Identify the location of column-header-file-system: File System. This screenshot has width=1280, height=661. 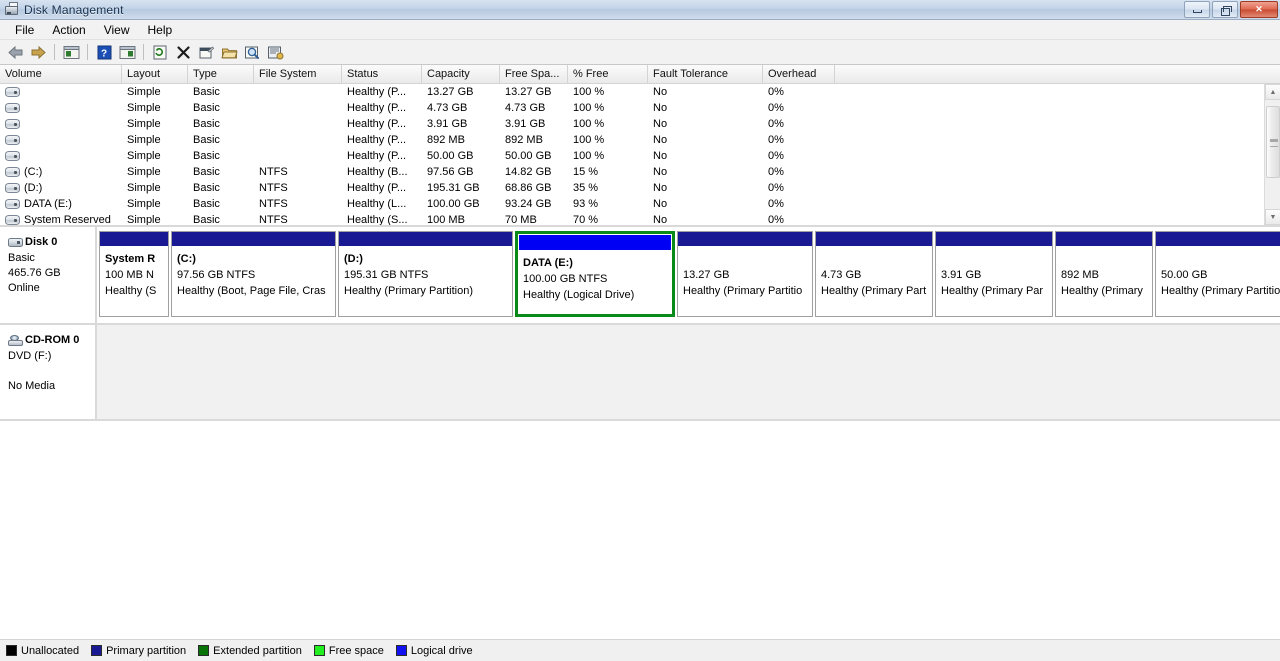
(298, 74).